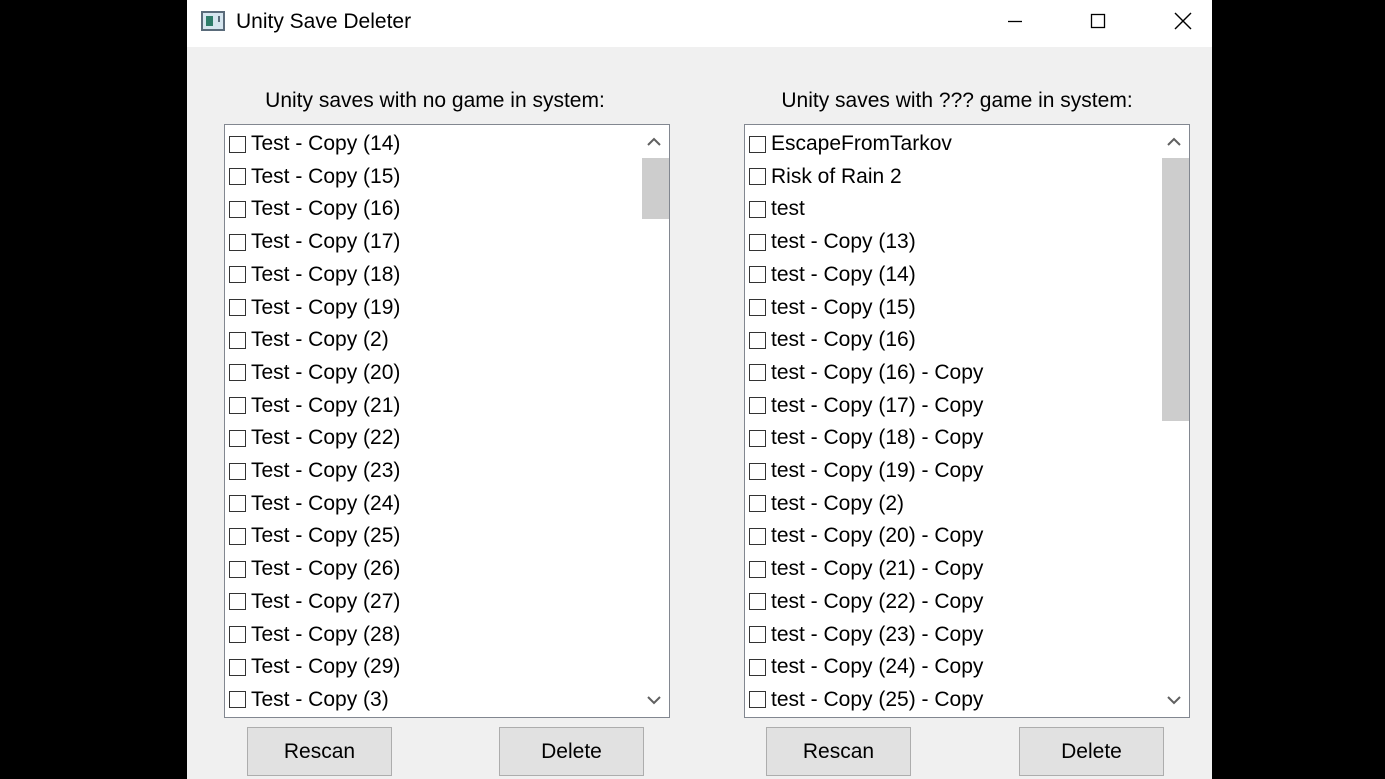 The height and width of the screenshot is (779, 1385). What do you see at coordinates (655, 188) in the screenshot?
I see `left-scroll-thumb` at bounding box center [655, 188].